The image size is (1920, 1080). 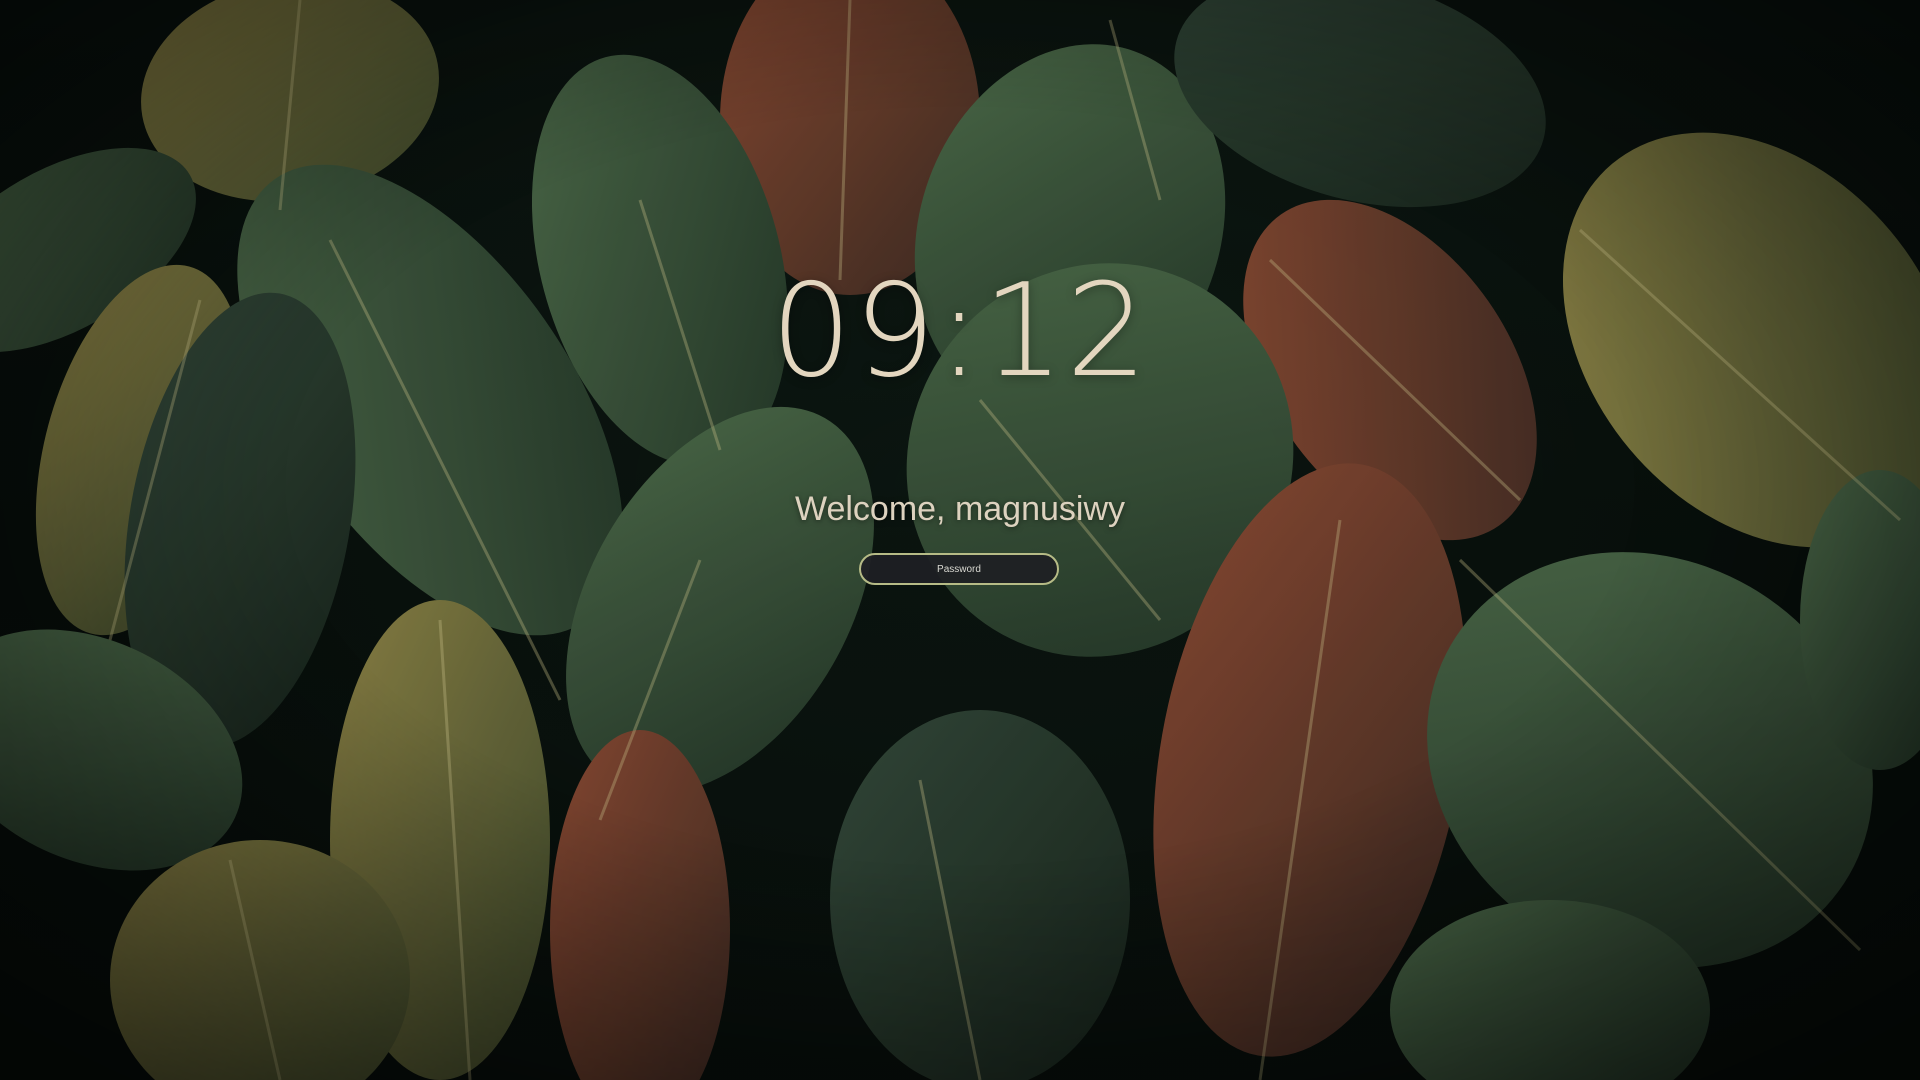 What do you see at coordinates (960, 509) in the screenshot?
I see `welcome-message: Welcome, magnusiwy` at bounding box center [960, 509].